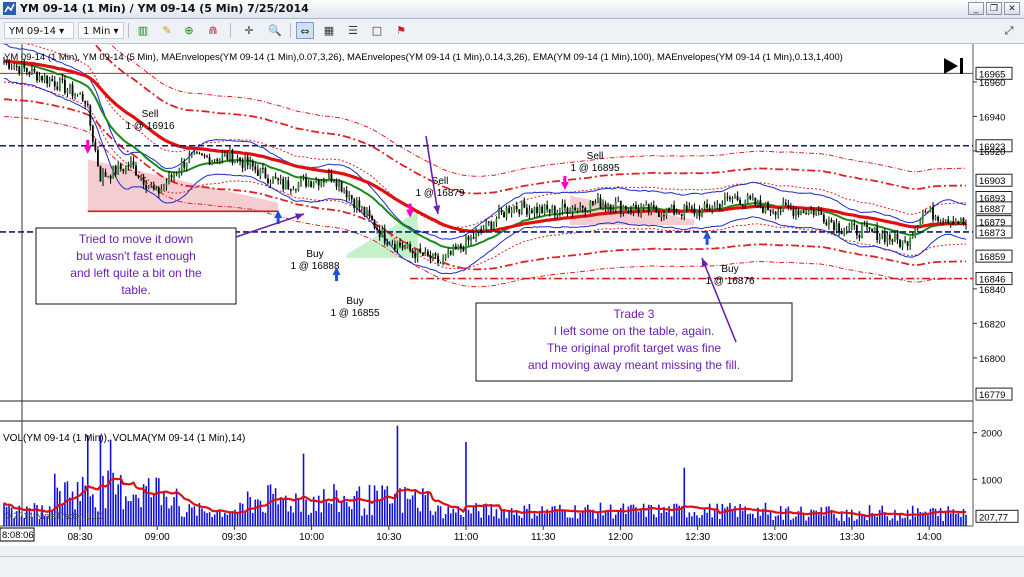 Image resolution: width=1024 pixels, height=577 pixels. What do you see at coordinates (707, 241) in the screenshot?
I see `buy-arrow-icon` at bounding box center [707, 241].